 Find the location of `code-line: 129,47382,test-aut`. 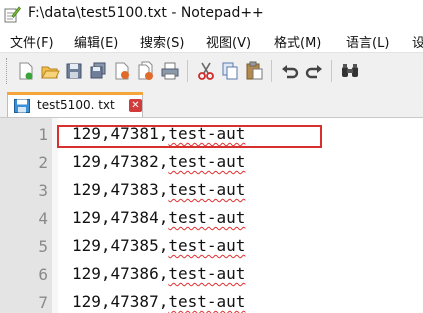

code-line: 129,47382,test-aut is located at coordinates (158, 161).